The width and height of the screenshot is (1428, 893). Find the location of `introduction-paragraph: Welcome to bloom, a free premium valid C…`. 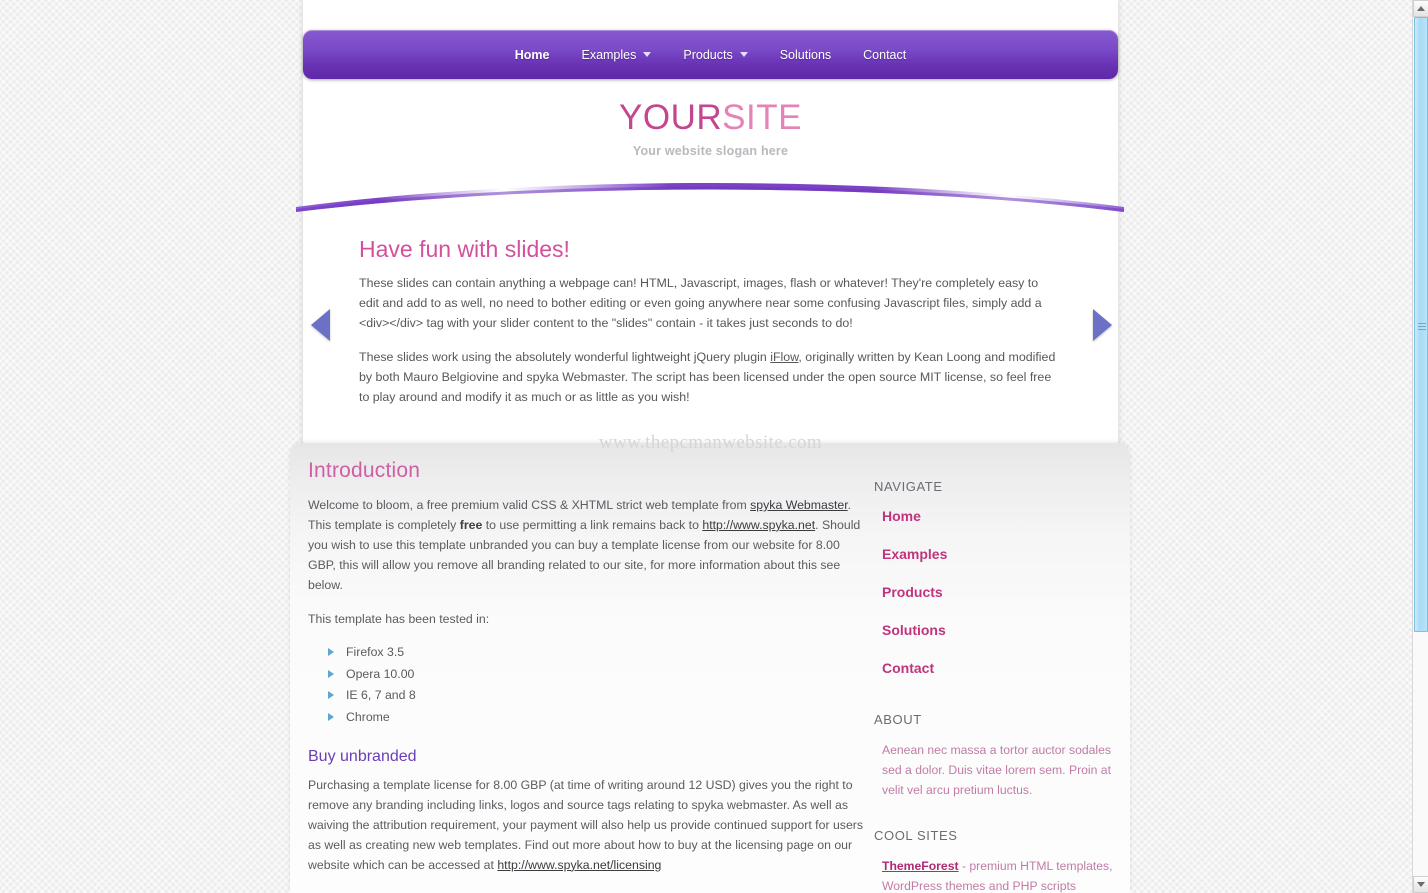

introduction-paragraph: Welcome to bloom, a free premium valid C… is located at coordinates (588, 546).